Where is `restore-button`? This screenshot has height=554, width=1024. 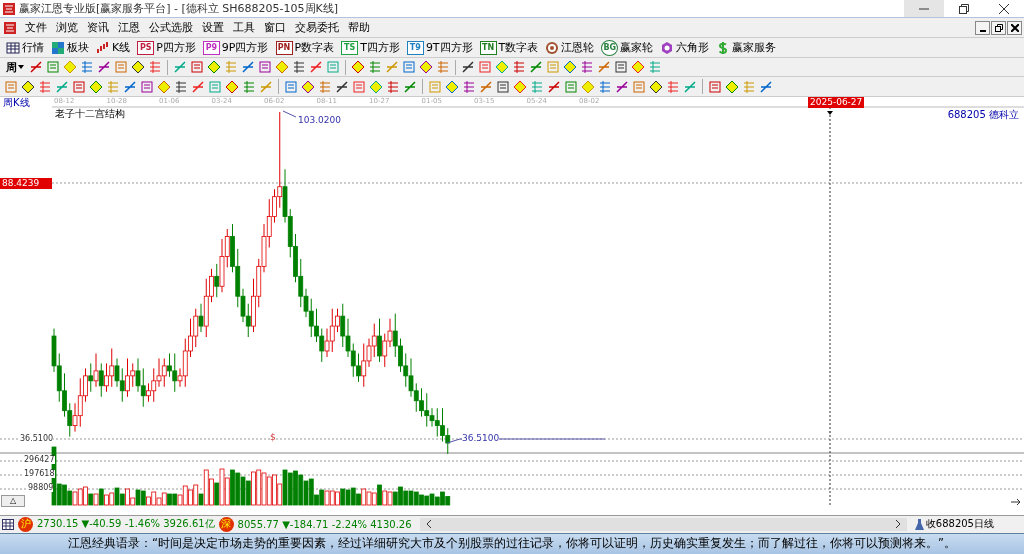 restore-button is located at coordinates (998, 27).